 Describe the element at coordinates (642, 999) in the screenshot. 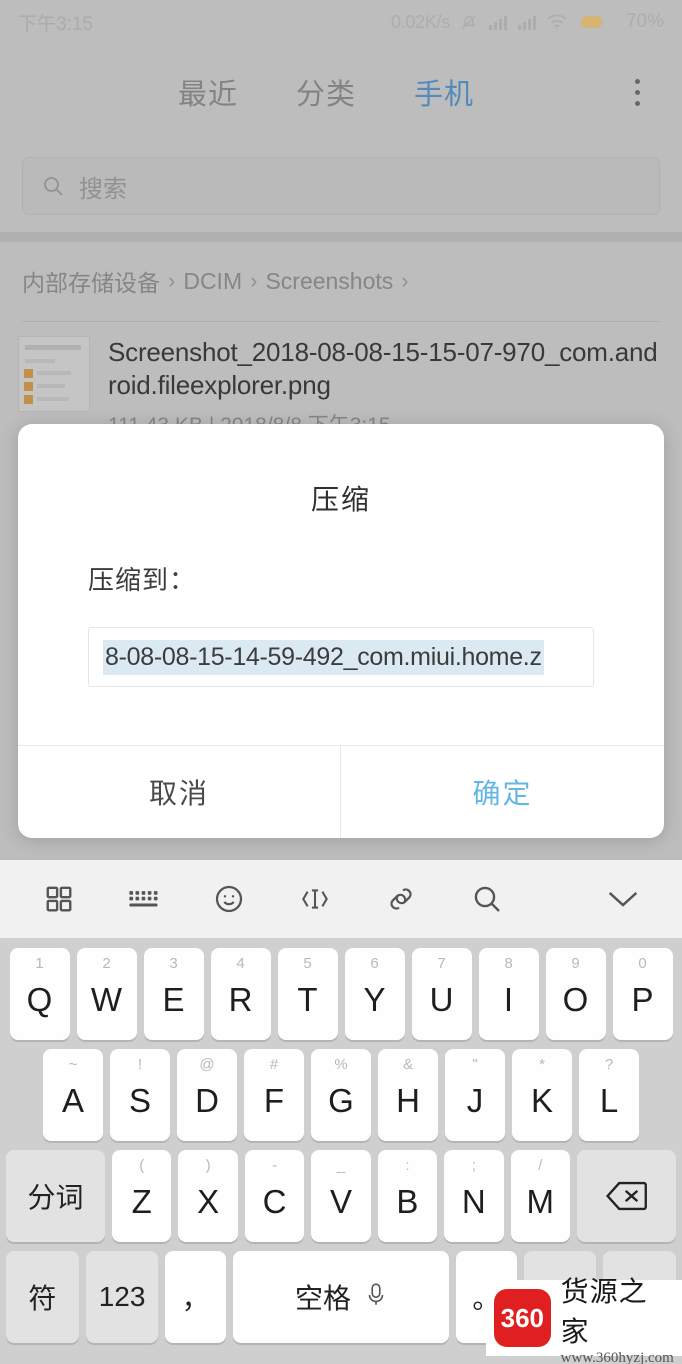

I see `key-main-label: P` at that location.